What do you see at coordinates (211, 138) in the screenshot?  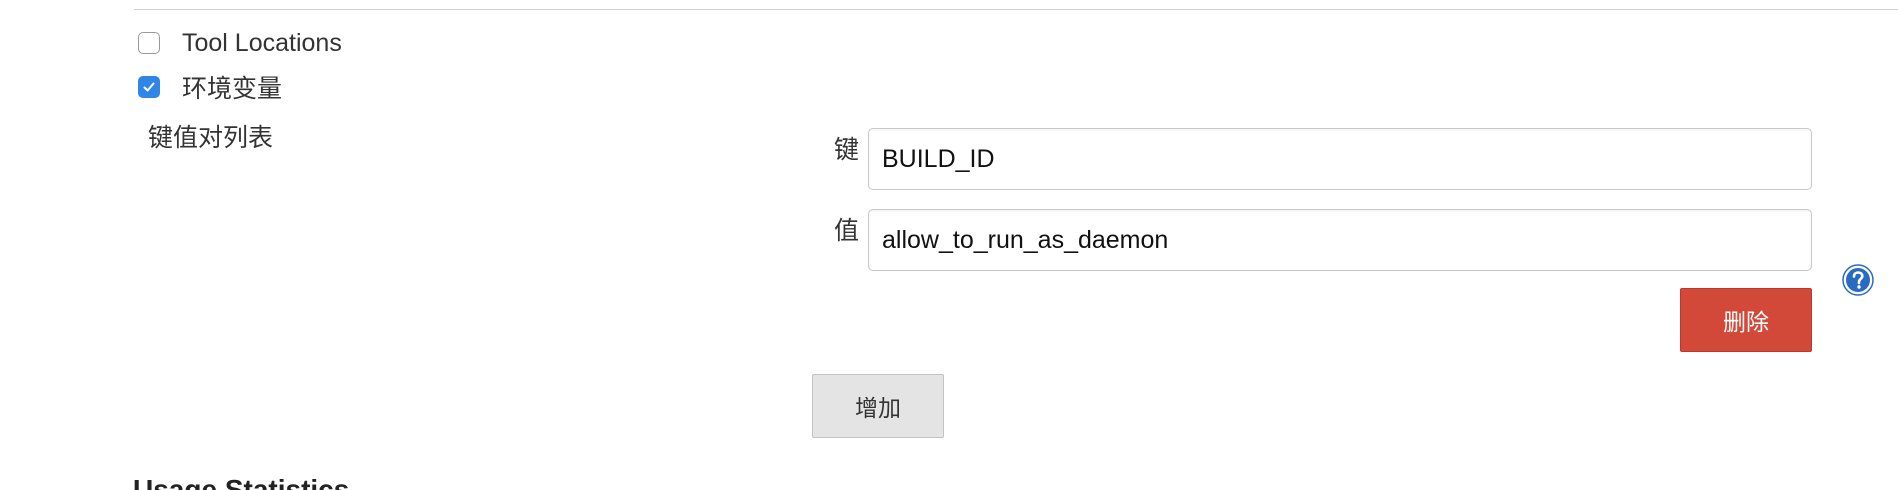 I see `key-value-list-label: 键值对列表` at bounding box center [211, 138].